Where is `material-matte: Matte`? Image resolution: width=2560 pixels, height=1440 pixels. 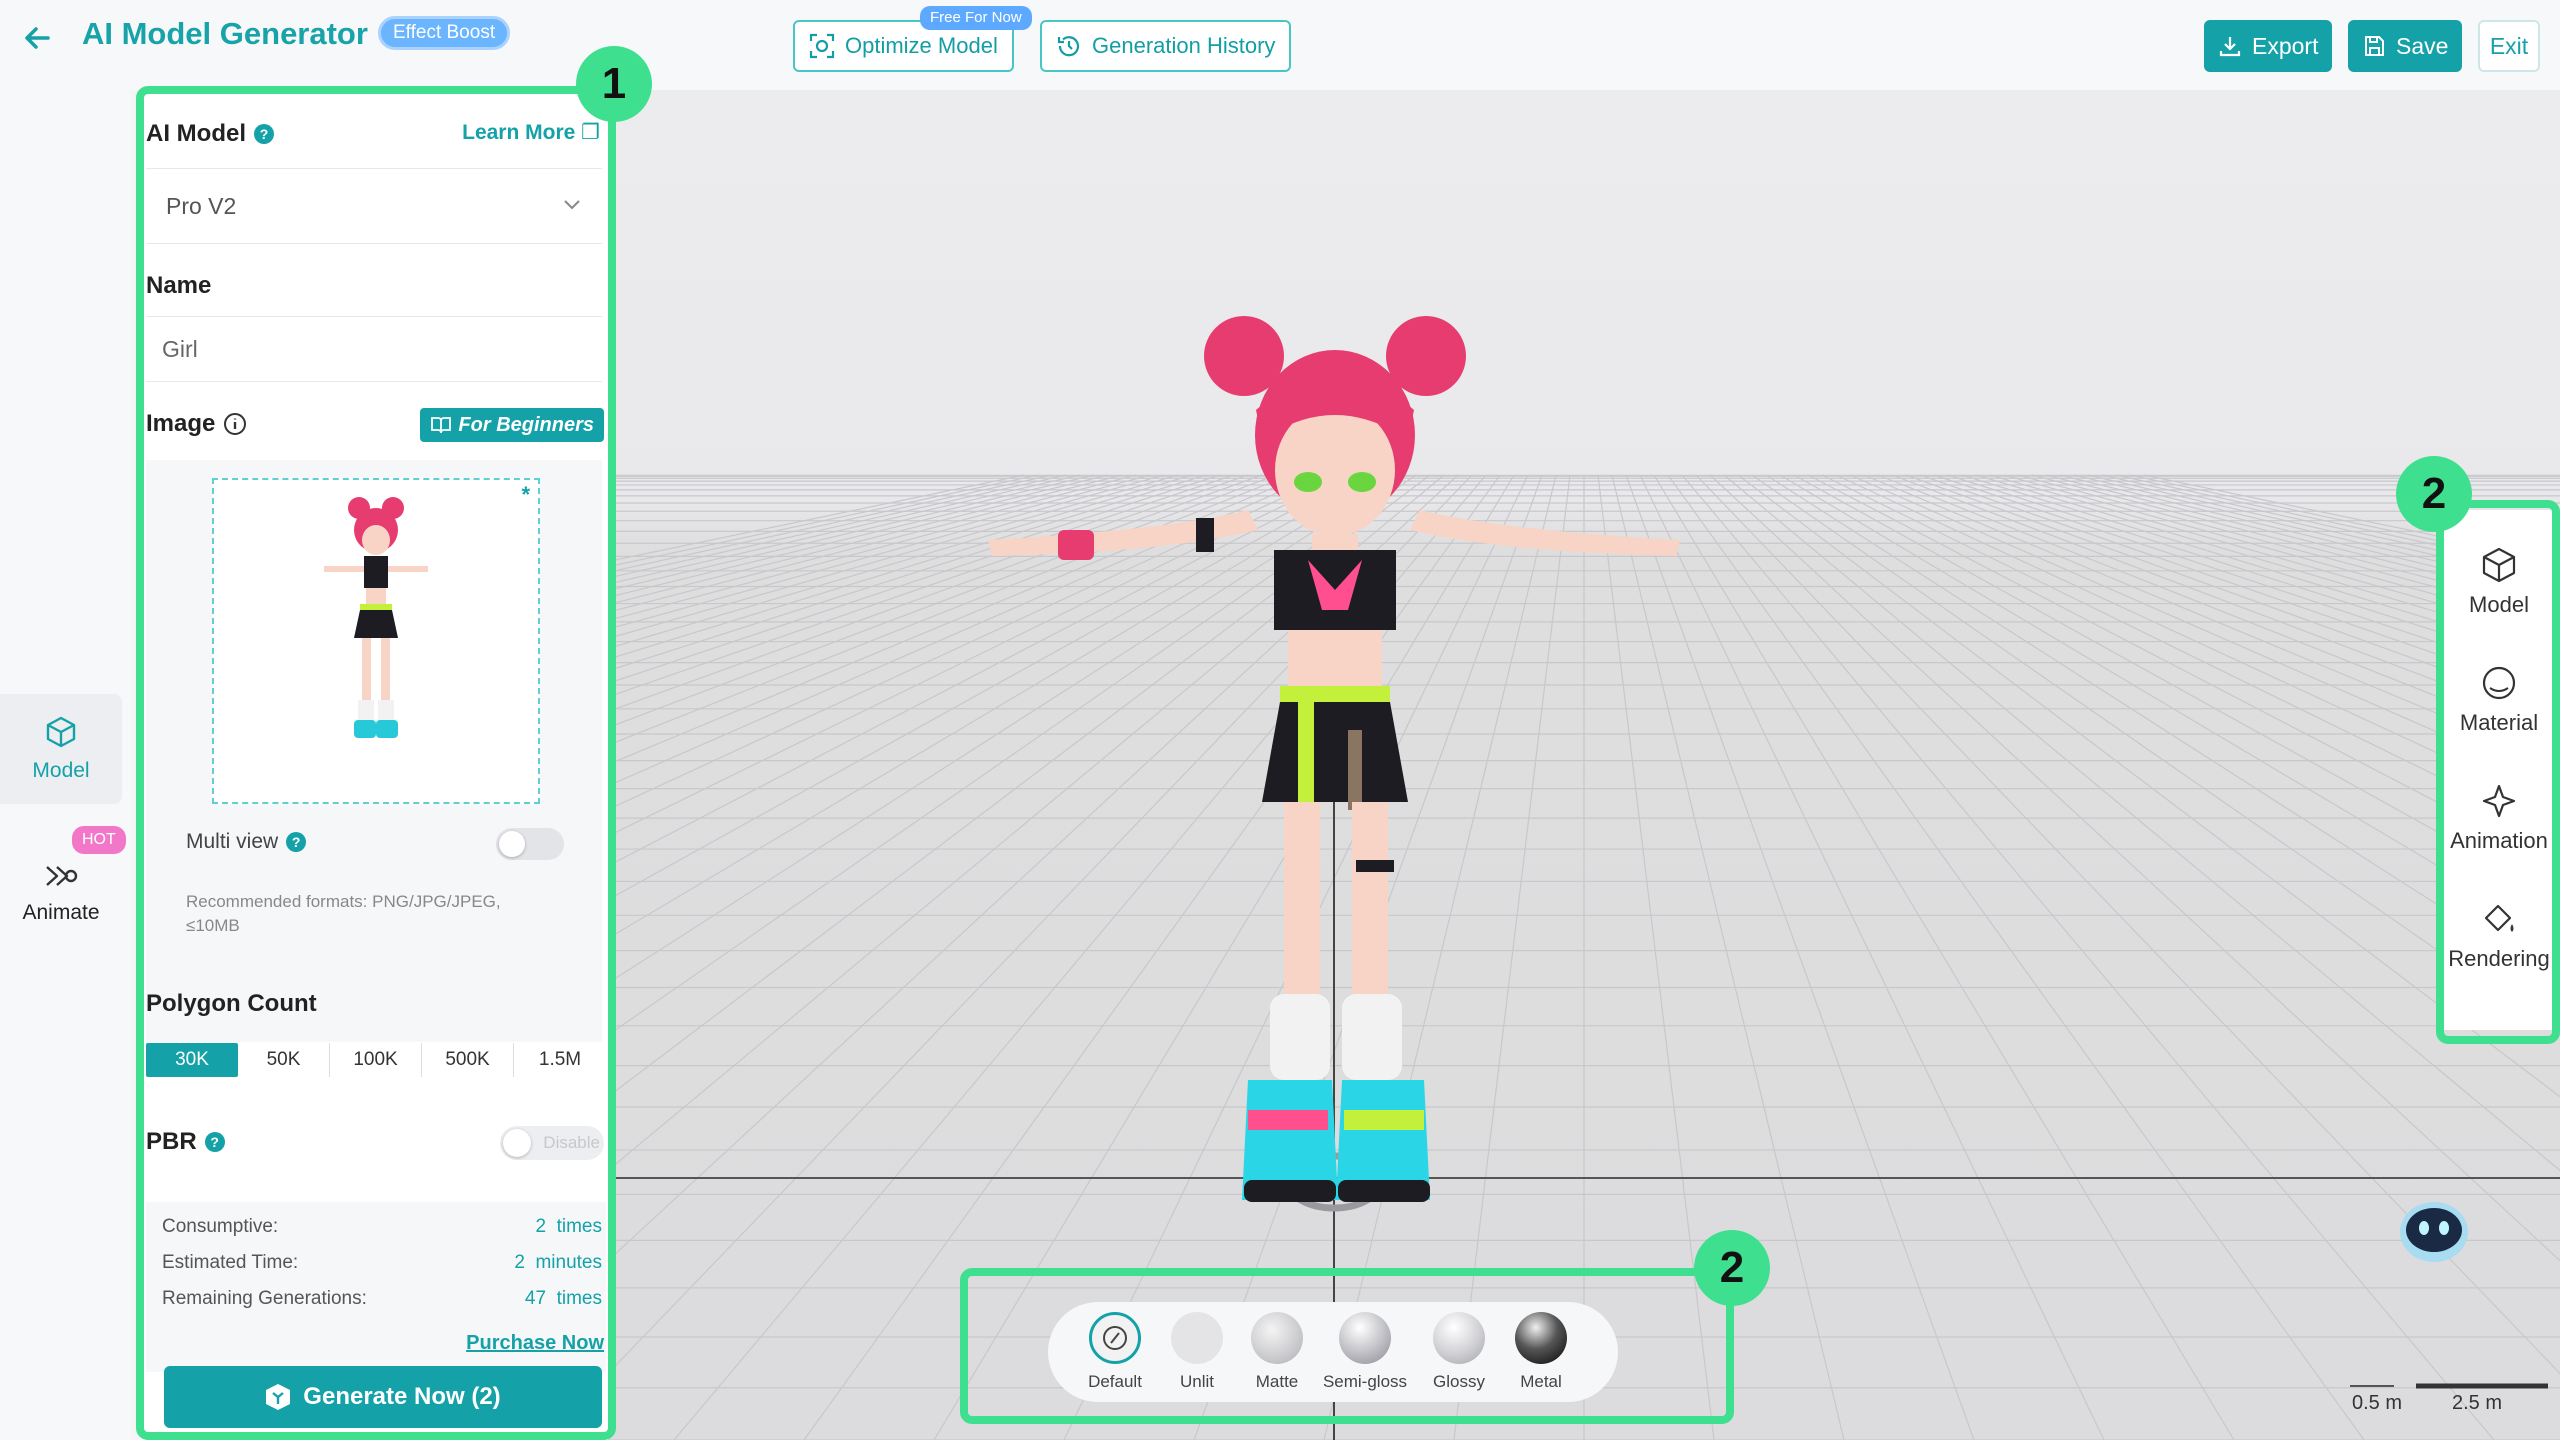
material-matte: Matte is located at coordinates (1277, 1355).